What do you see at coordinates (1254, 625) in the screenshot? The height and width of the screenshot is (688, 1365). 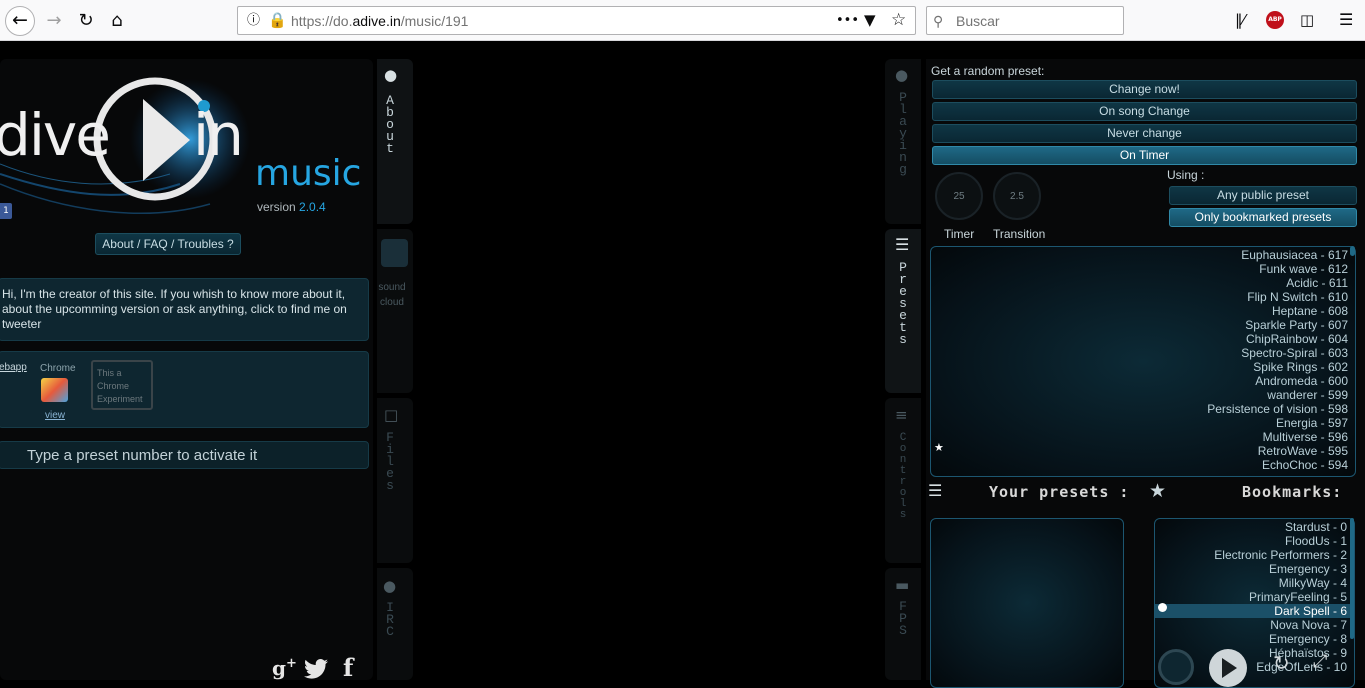 I see `bookmark-list-item: Nova Nova - 7` at bounding box center [1254, 625].